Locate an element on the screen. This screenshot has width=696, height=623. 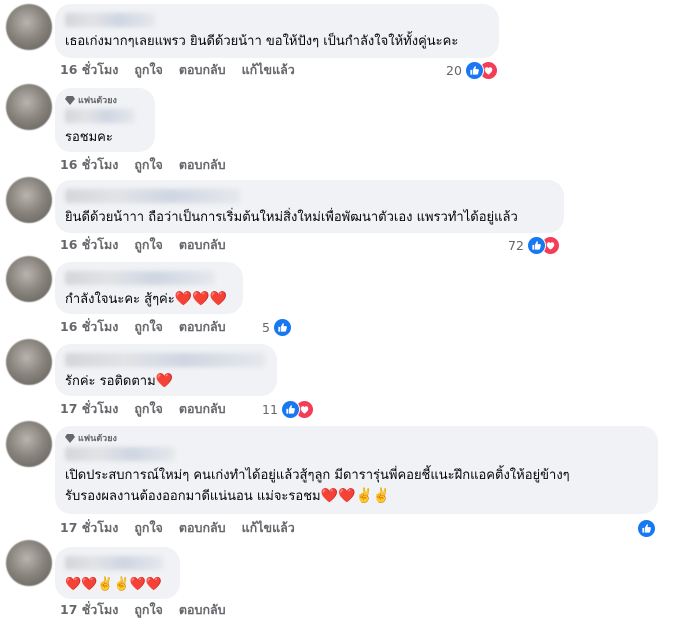
comment-bubble: กำลังใจนะคะ สู้ๆค่ะ❤️❤️❤️ is located at coordinates (149, 288).